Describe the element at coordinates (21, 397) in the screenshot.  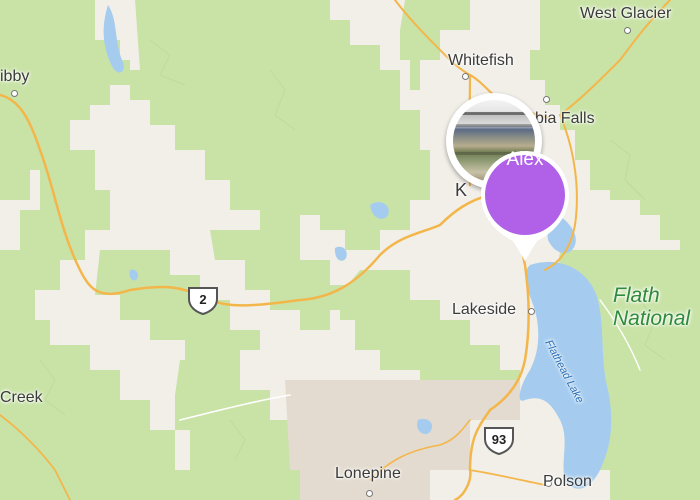
I see `label-creek: Creek` at that location.